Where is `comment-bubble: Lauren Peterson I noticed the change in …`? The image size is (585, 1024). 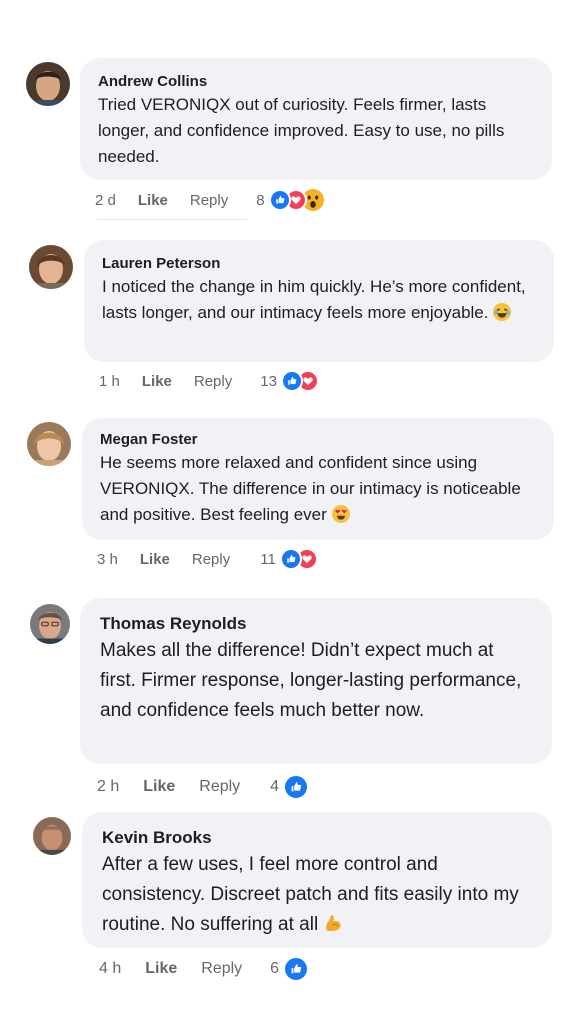 comment-bubble: Lauren Peterson I noticed the change in … is located at coordinates (319, 301).